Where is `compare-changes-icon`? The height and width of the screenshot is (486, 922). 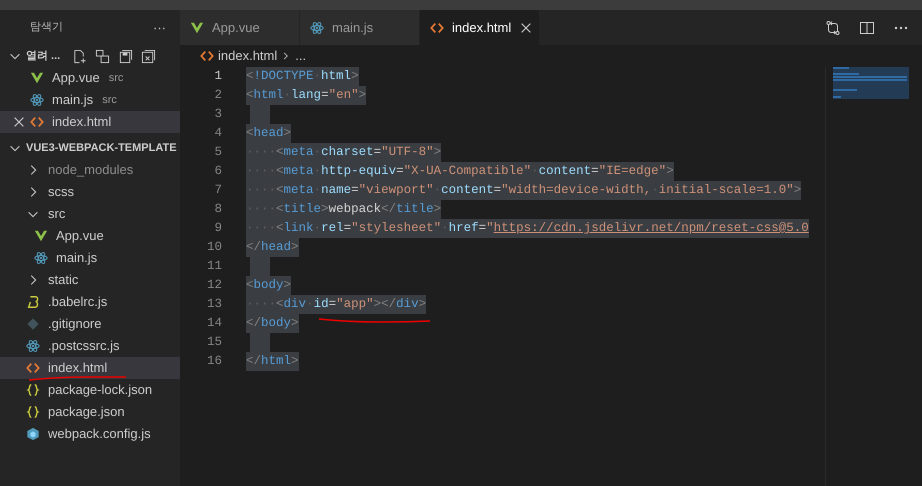
compare-changes-icon is located at coordinates (833, 28).